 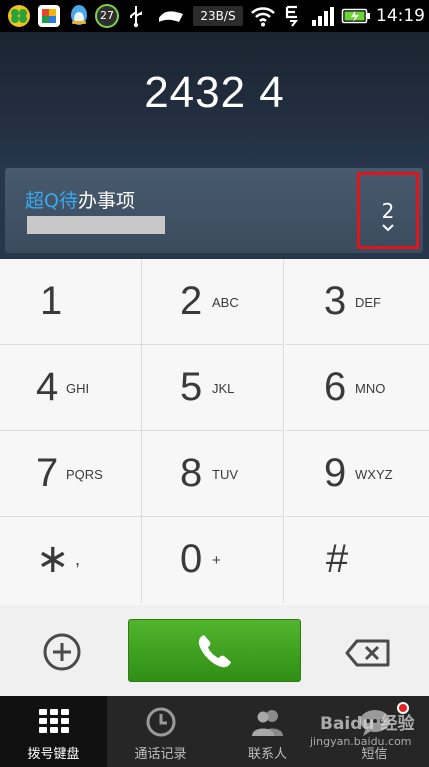 I want to click on status-bar: 27 23B/S 14:19, so click(x=214, y=16).